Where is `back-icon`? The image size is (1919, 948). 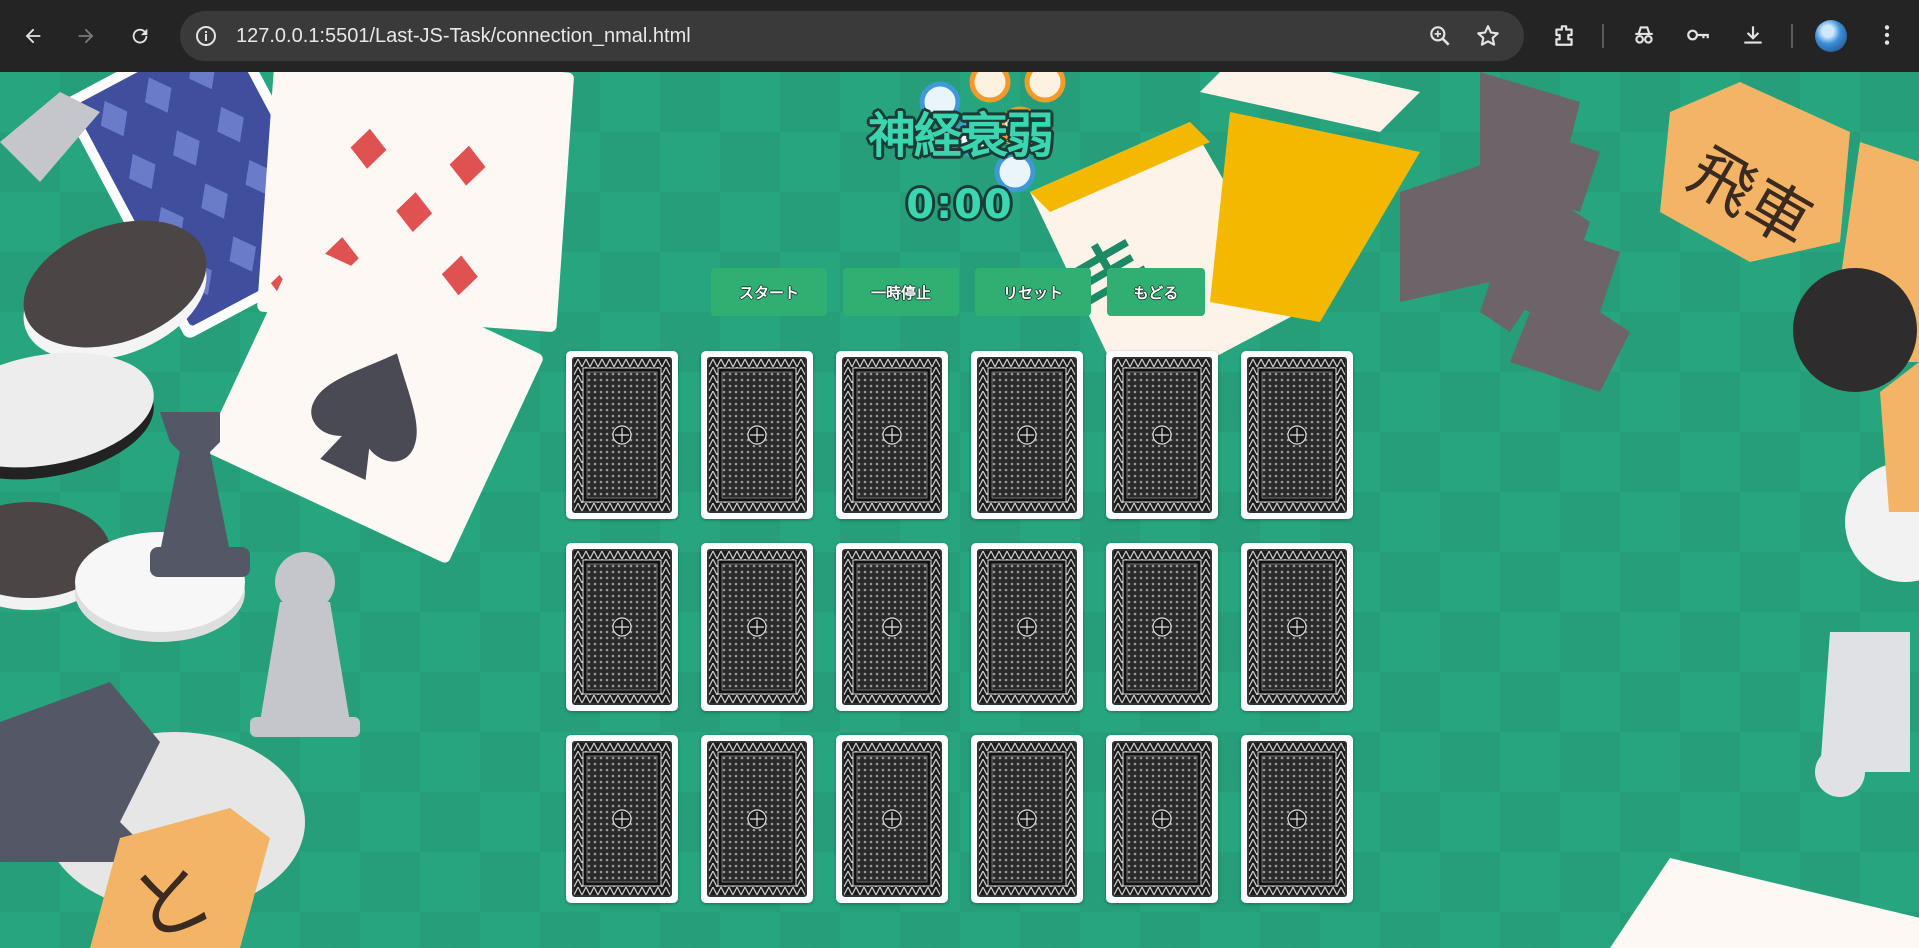
back-icon is located at coordinates (33, 36).